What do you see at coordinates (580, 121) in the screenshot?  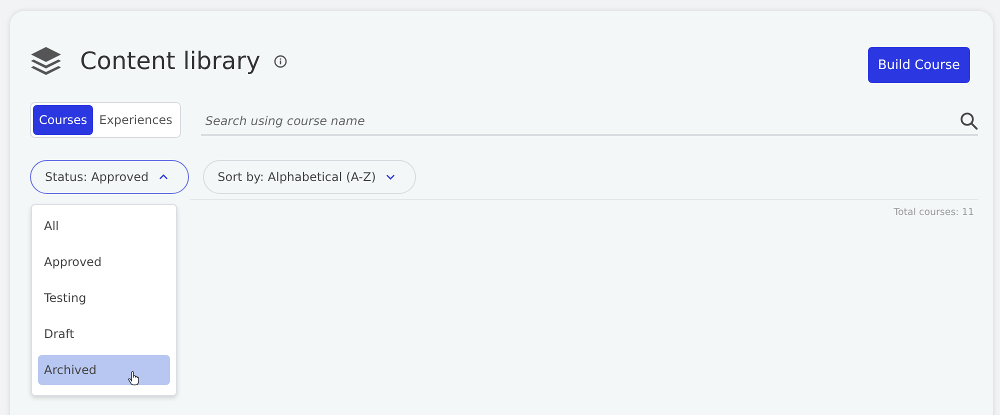 I see `search-field: Search using course name` at bounding box center [580, 121].